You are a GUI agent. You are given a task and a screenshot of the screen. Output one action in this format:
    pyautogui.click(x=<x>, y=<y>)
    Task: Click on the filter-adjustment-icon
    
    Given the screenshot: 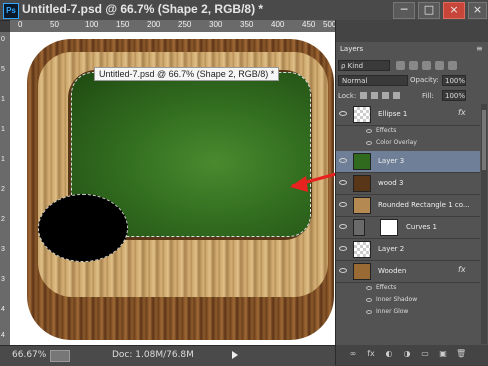 What is the action you would take?
    pyautogui.click(x=413, y=65)
    